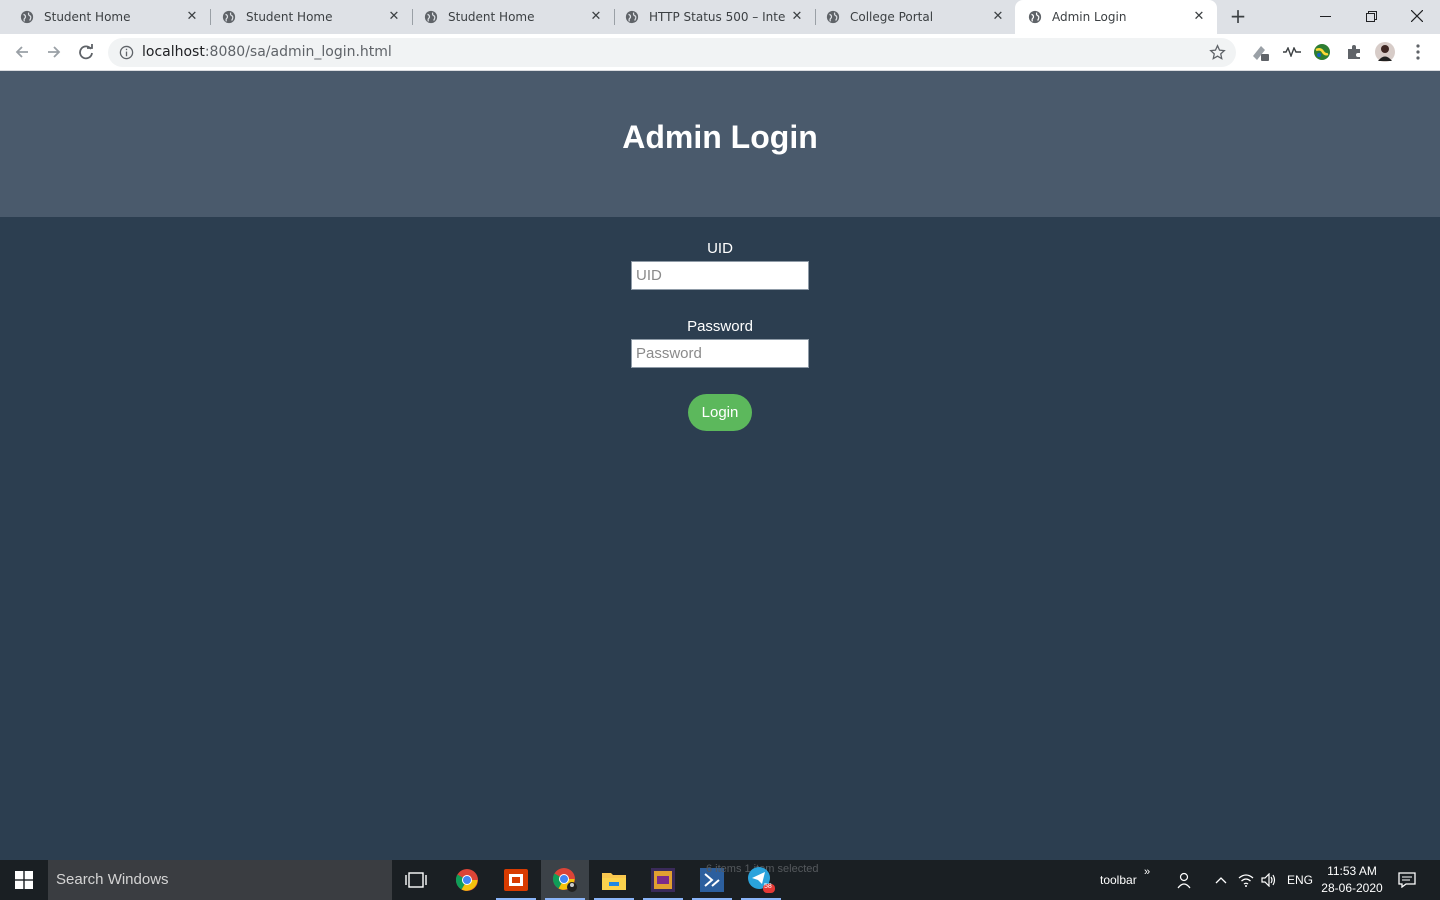  I want to click on tab-student-home-1: Student Home ✕, so click(105, 17).